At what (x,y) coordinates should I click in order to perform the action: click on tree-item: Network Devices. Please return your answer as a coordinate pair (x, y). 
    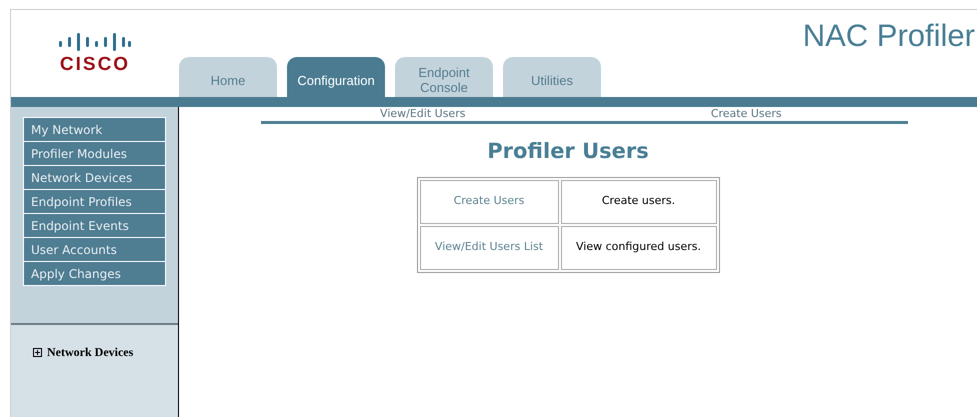
    Looking at the image, I should click on (90, 352).